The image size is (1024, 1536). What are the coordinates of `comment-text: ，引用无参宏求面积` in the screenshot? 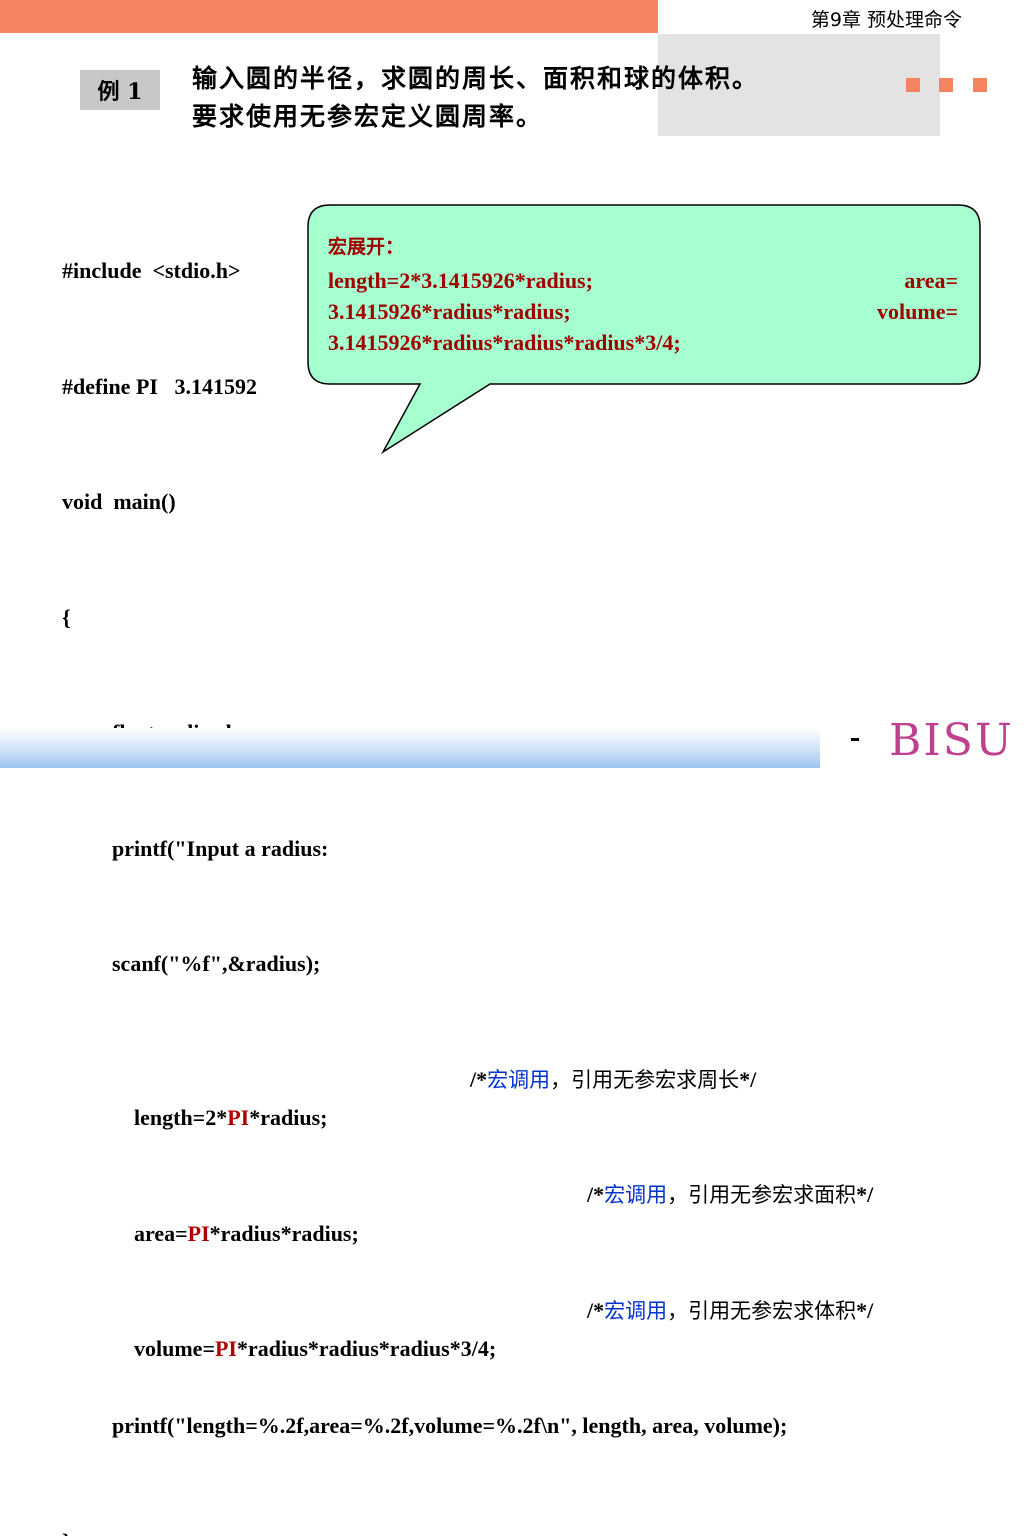 It's located at (761, 1195).